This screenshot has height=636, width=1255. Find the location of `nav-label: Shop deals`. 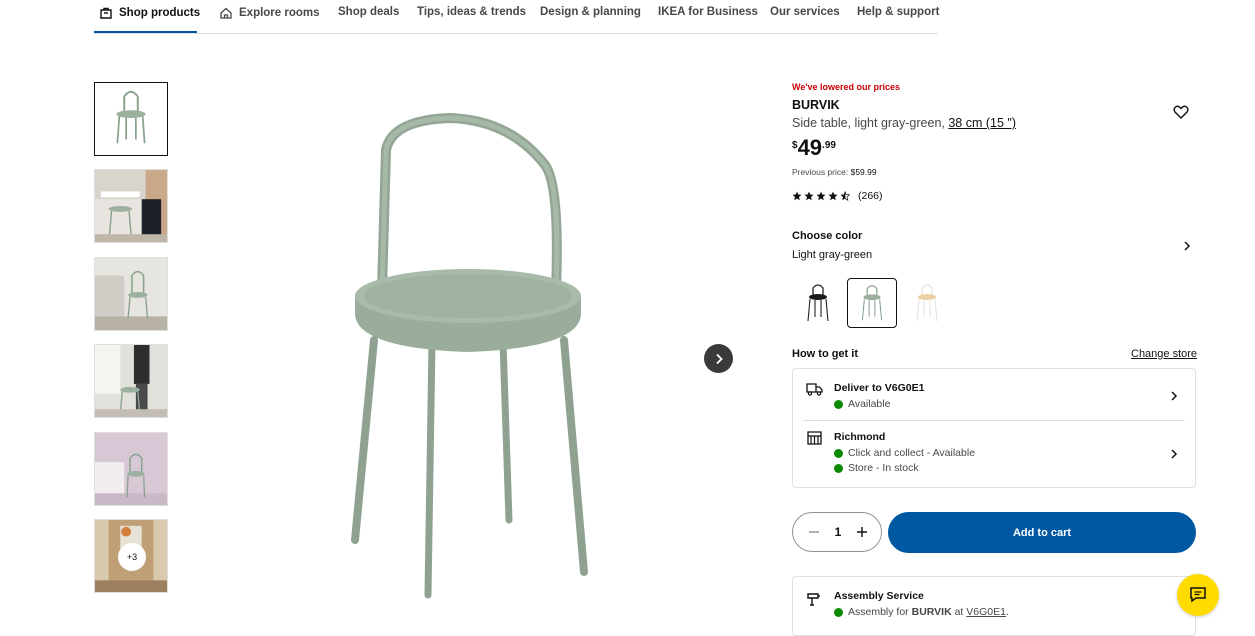

nav-label: Shop deals is located at coordinates (369, 12).